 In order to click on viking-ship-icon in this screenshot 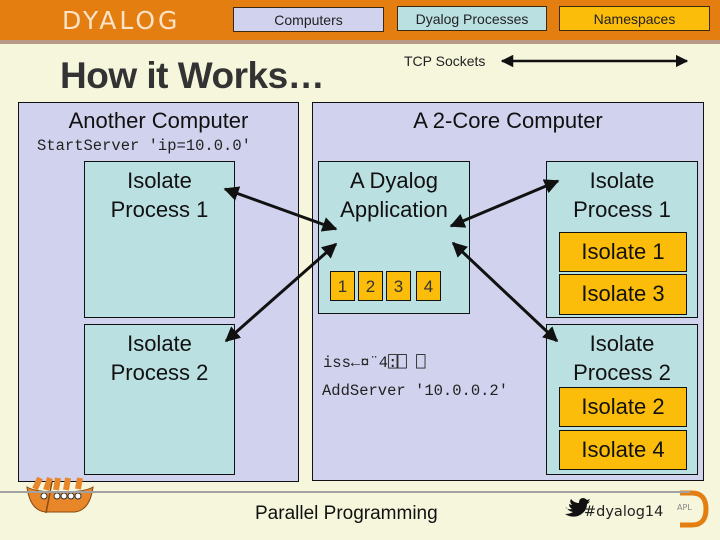, I will do `click(60, 495)`.